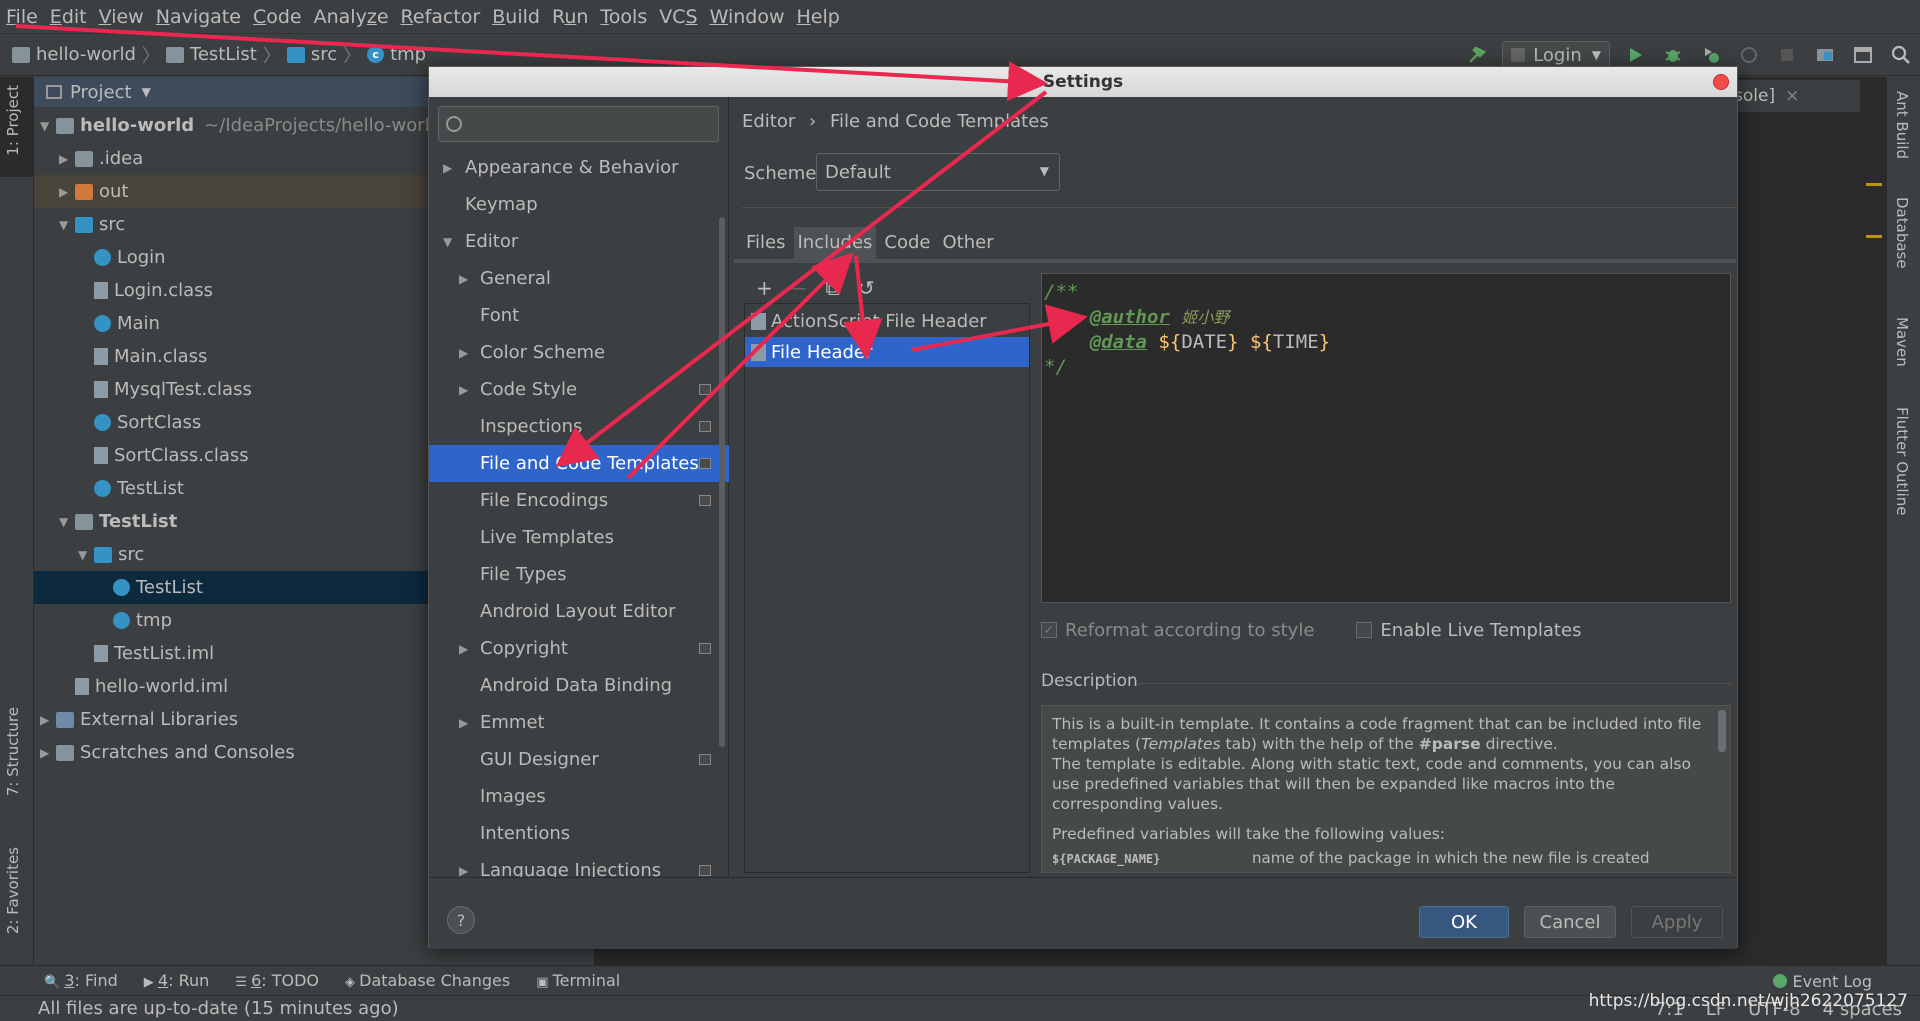  Describe the element at coordinates (579, 241) in the screenshot. I see `settings-category: ▼ Editor` at that location.